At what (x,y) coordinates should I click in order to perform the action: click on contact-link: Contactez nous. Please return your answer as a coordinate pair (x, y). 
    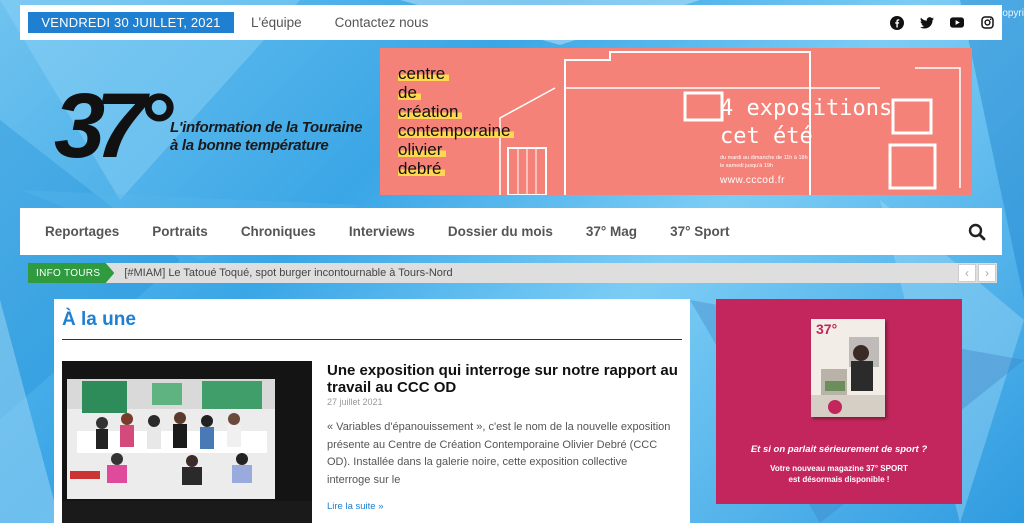
    Looking at the image, I should click on (382, 22).